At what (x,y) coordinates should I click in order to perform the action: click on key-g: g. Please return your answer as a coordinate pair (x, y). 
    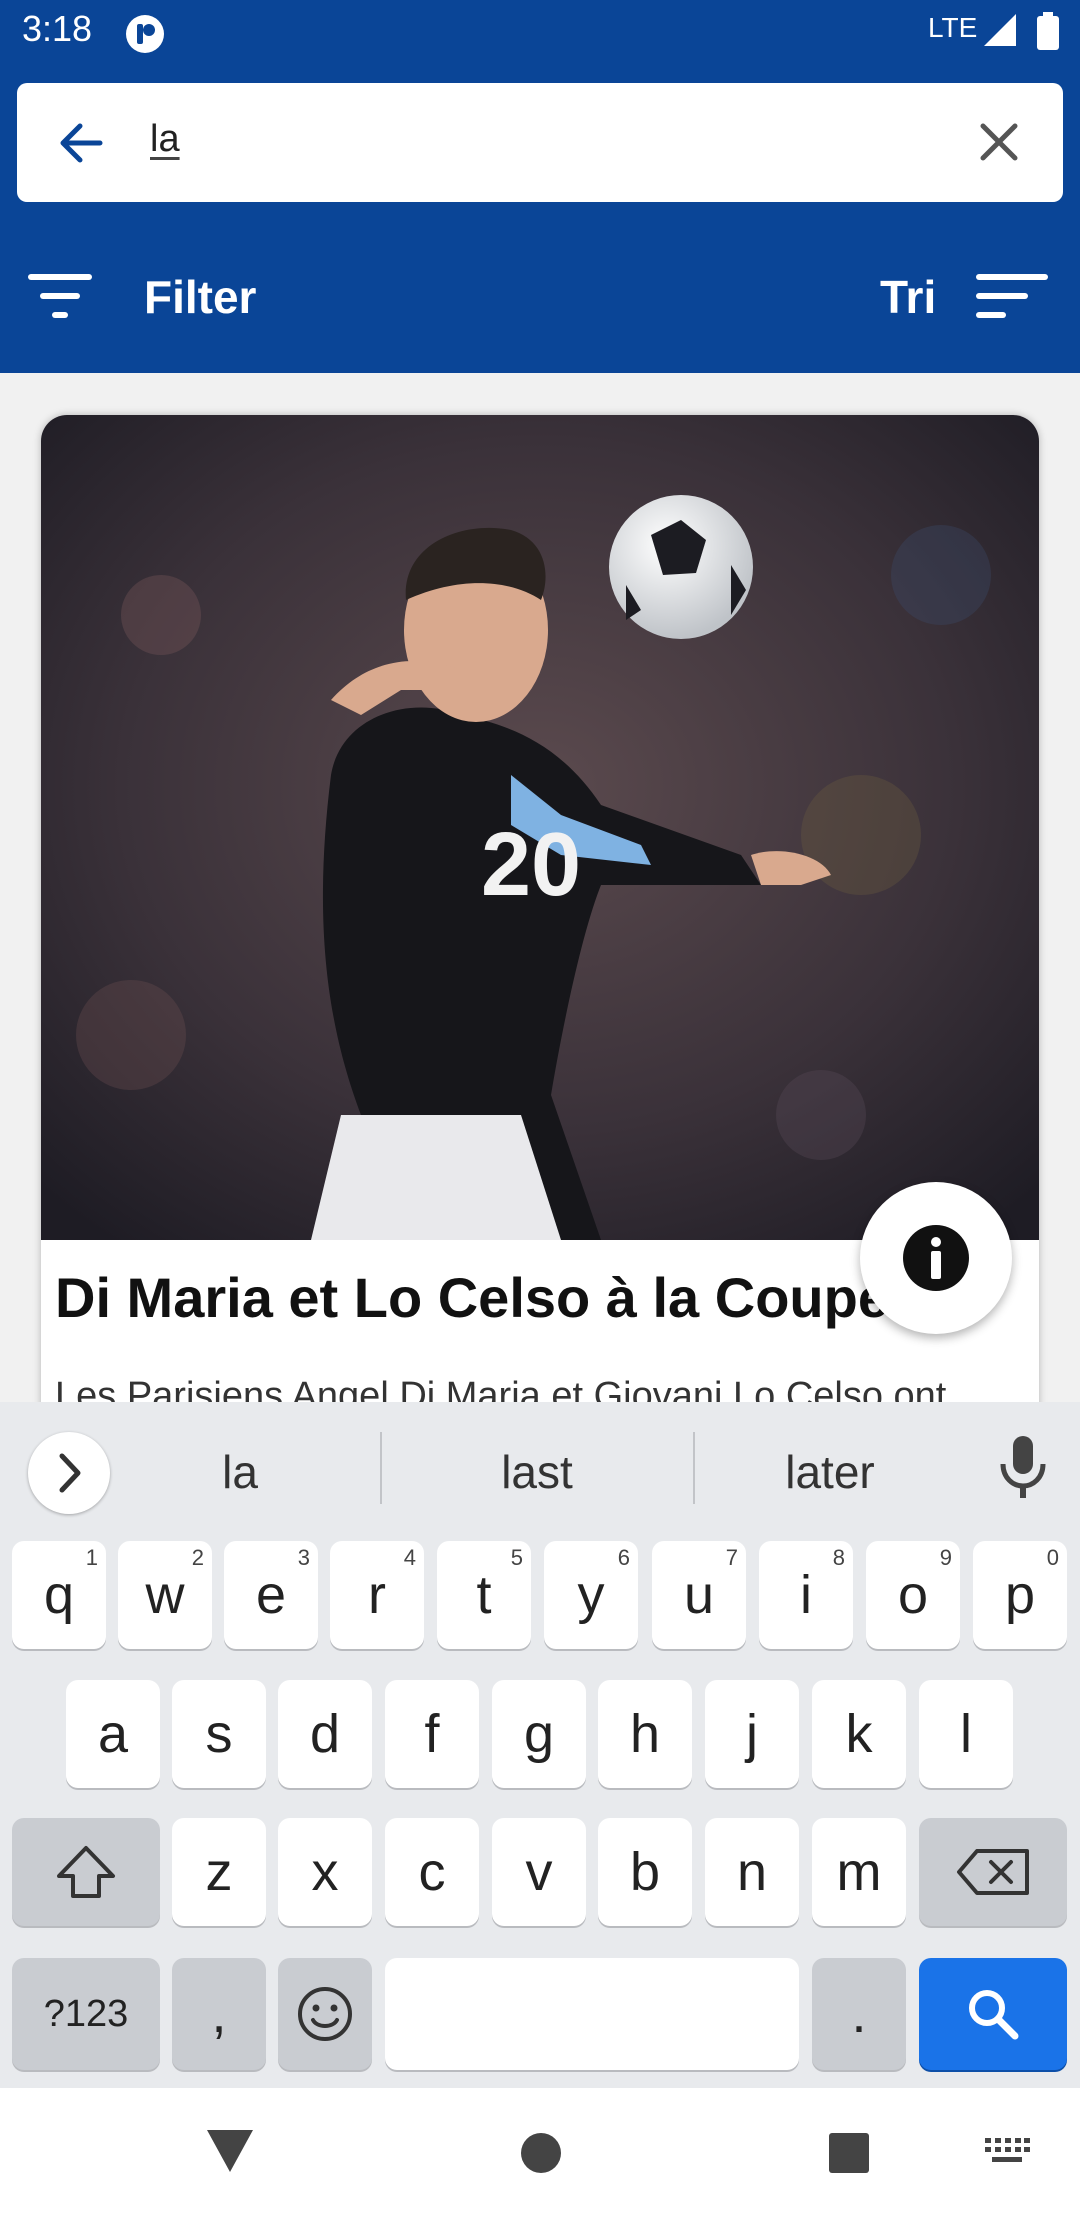
    Looking at the image, I should click on (539, 1734).